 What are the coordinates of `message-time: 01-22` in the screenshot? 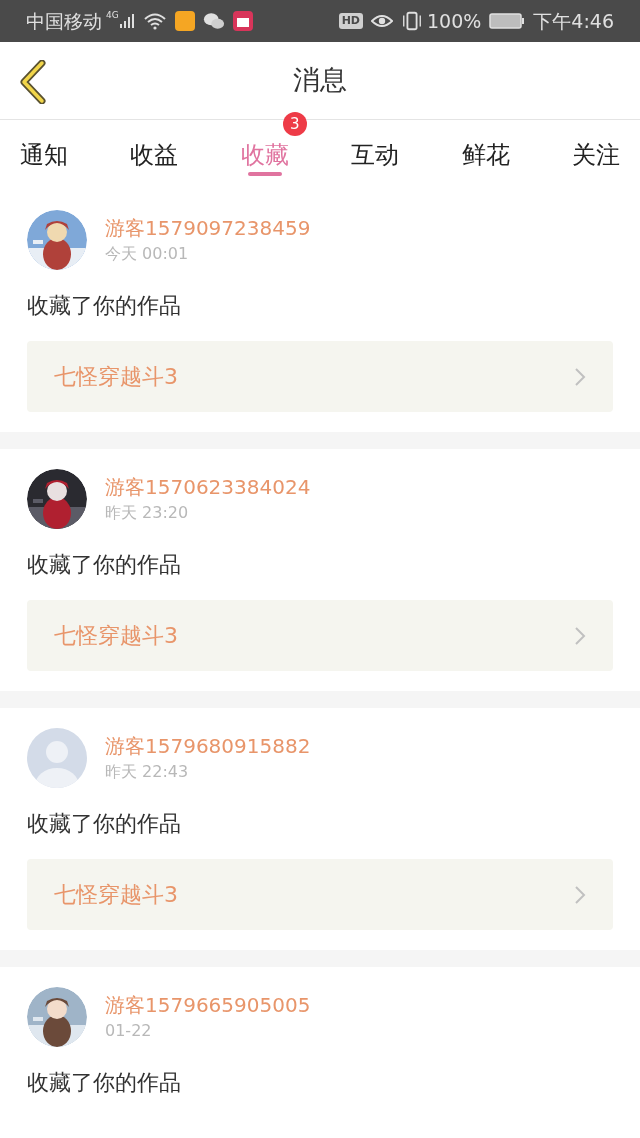 It's located at (129, 1031).